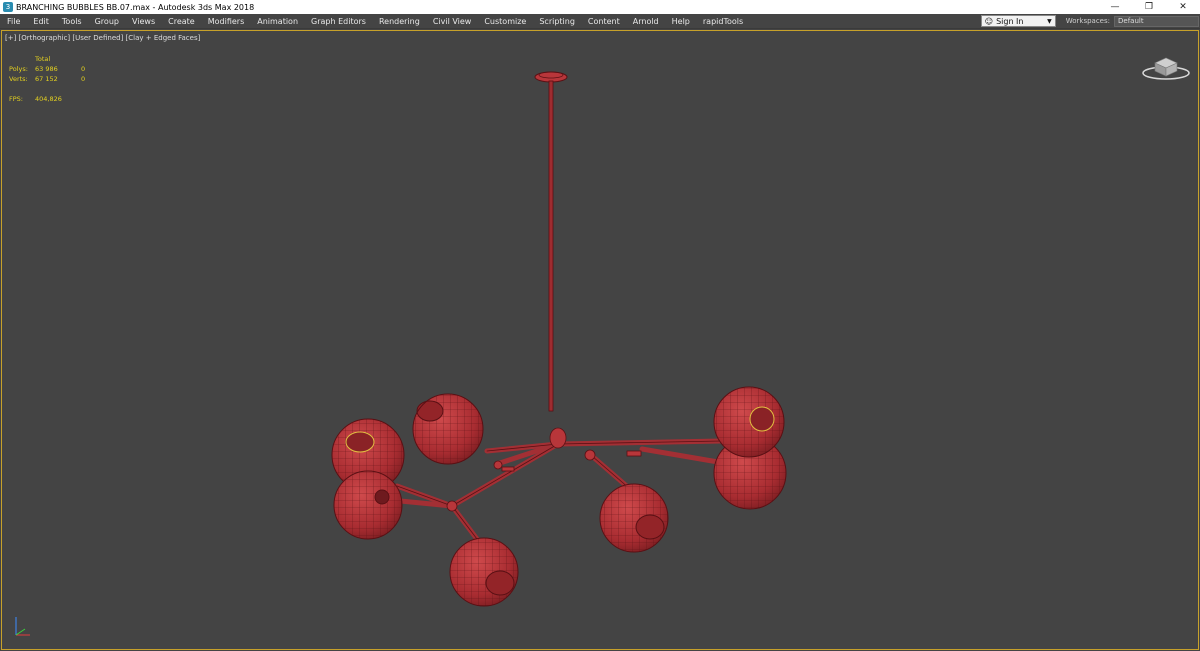  I want to click on sign-in-dropdown: ☺ Sign In ▼, so click(1018, 21).